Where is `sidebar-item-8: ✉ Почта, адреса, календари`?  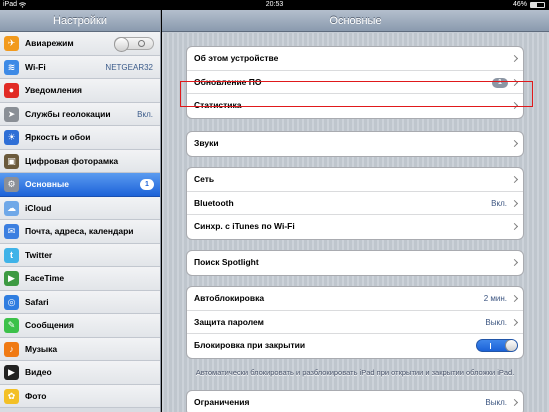
sidebar-item-8: ✉ Почта, адреса, календари is located at coordinates (80, 232).